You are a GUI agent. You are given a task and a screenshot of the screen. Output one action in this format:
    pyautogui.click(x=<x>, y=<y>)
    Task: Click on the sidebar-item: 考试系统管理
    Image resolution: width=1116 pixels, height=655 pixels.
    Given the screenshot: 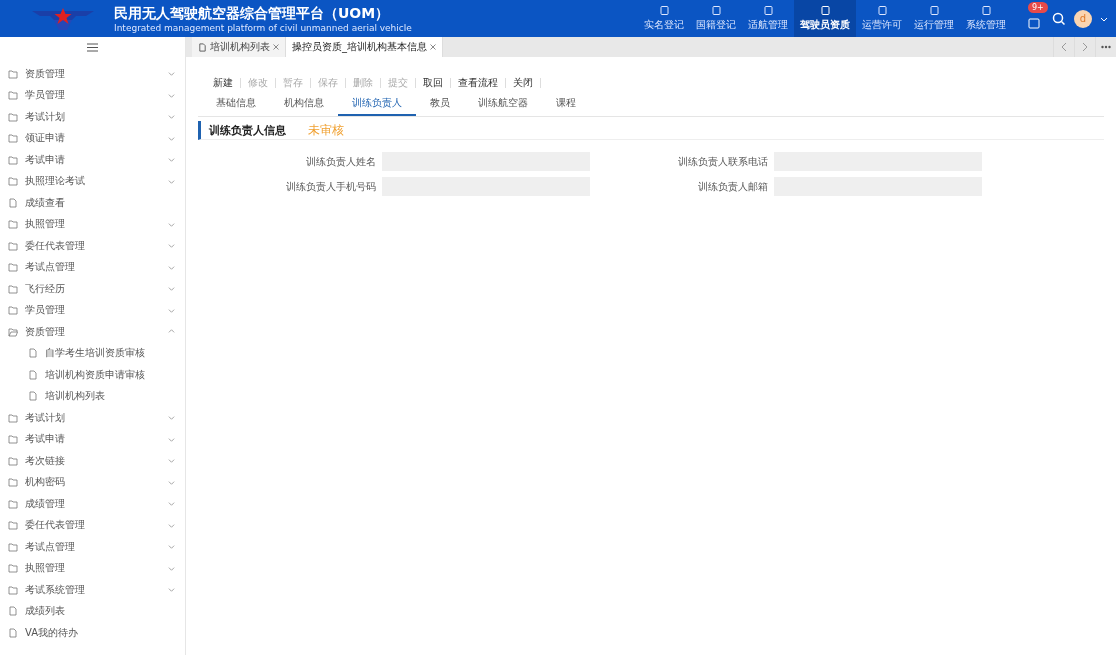 What is the action you would take?
    pyautogui.click(x=92, y=590)
    